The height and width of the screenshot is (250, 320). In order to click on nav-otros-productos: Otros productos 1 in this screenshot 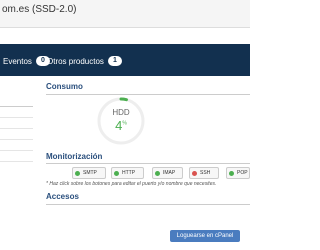, I will do `click(84, 61)`.